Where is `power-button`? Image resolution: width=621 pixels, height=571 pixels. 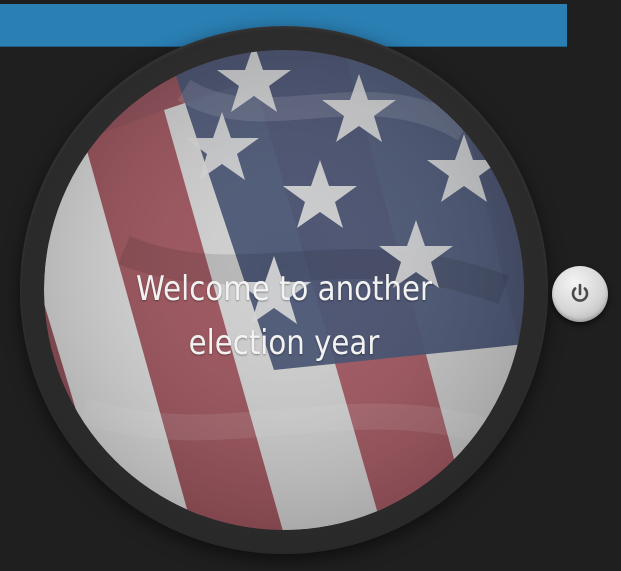 power-button is located at coordinates (580, 294).